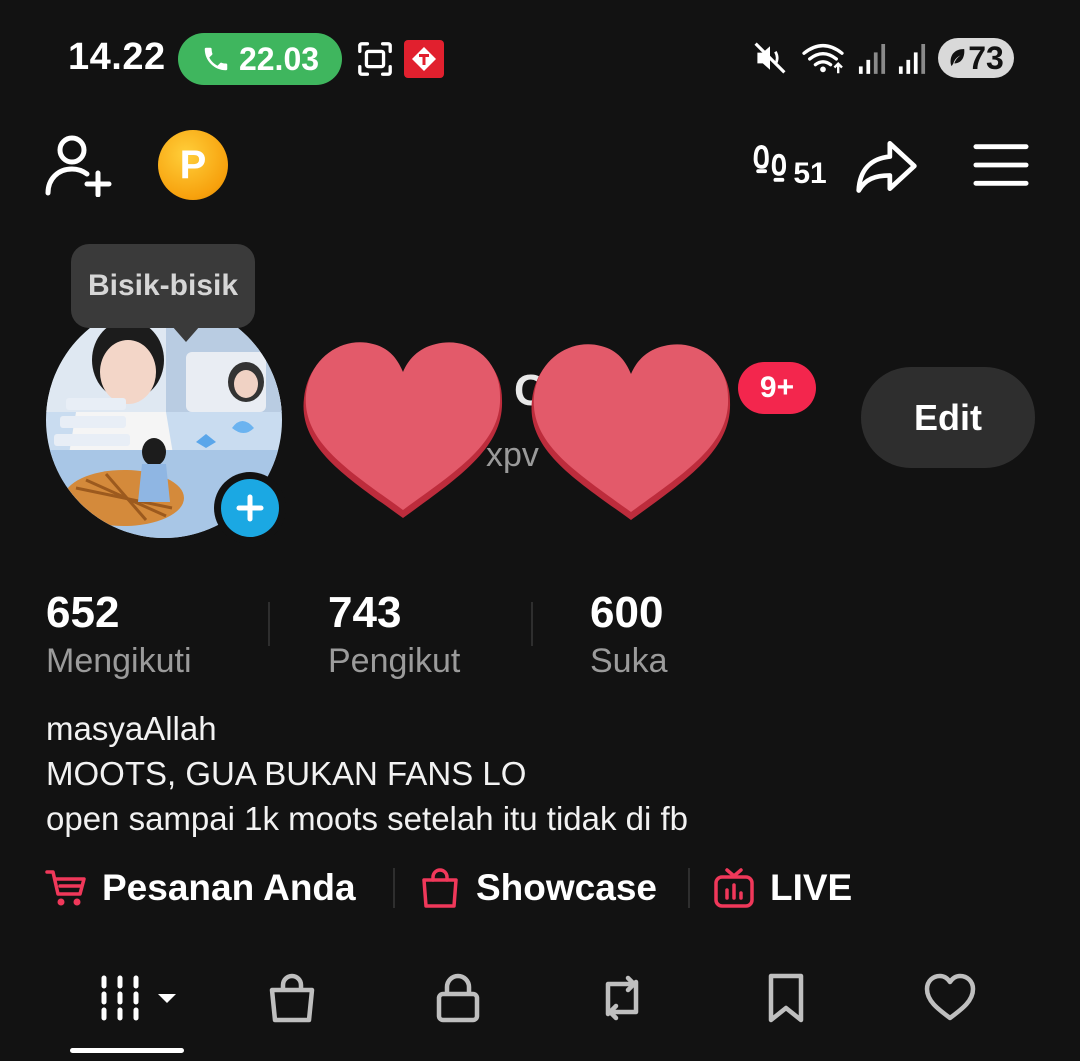 This screenshot has width=1080, height=1061. Describe the element at coordinates (65, 888) in the screenshot. I see `cart-icon` at that location.